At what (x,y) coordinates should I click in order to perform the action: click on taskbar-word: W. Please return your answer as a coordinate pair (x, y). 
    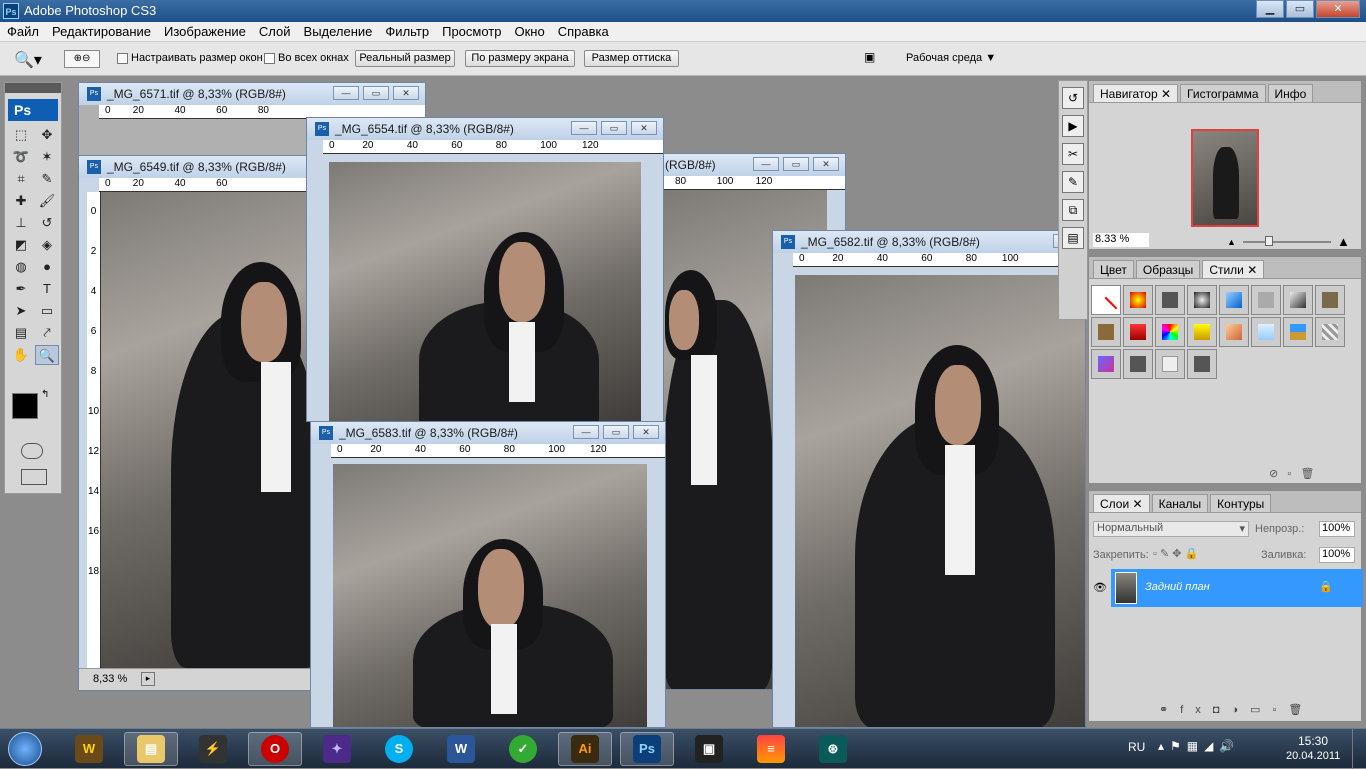
    Looking at the image, I should click on (461, 749).